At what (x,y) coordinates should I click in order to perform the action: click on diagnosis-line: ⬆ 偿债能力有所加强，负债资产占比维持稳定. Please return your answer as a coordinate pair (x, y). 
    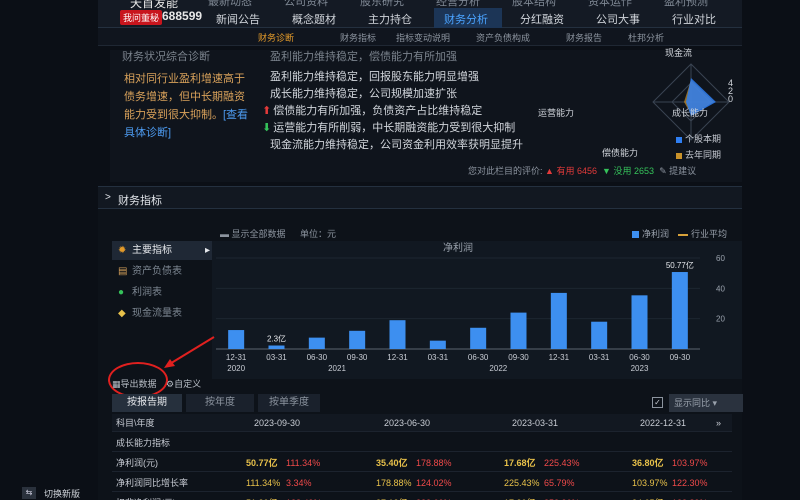
    Looking at the image, I should click on (372, 110).